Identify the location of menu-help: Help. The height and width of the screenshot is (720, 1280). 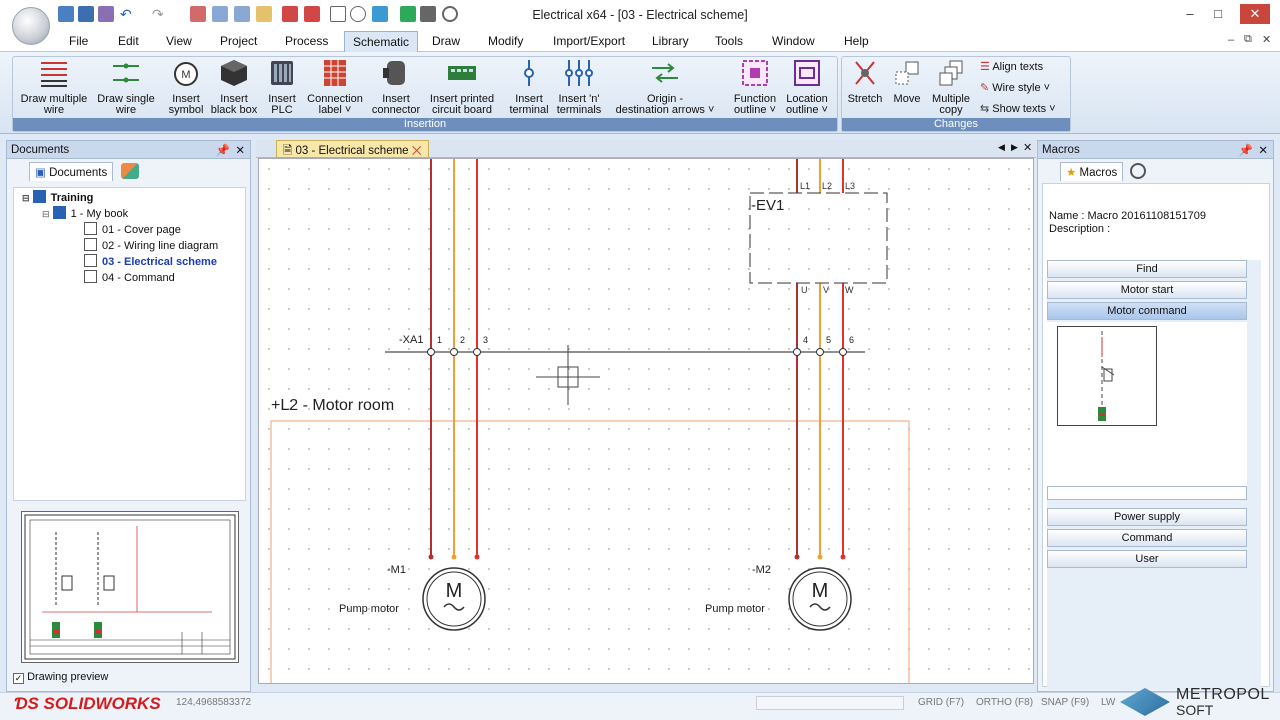
(856, 41).